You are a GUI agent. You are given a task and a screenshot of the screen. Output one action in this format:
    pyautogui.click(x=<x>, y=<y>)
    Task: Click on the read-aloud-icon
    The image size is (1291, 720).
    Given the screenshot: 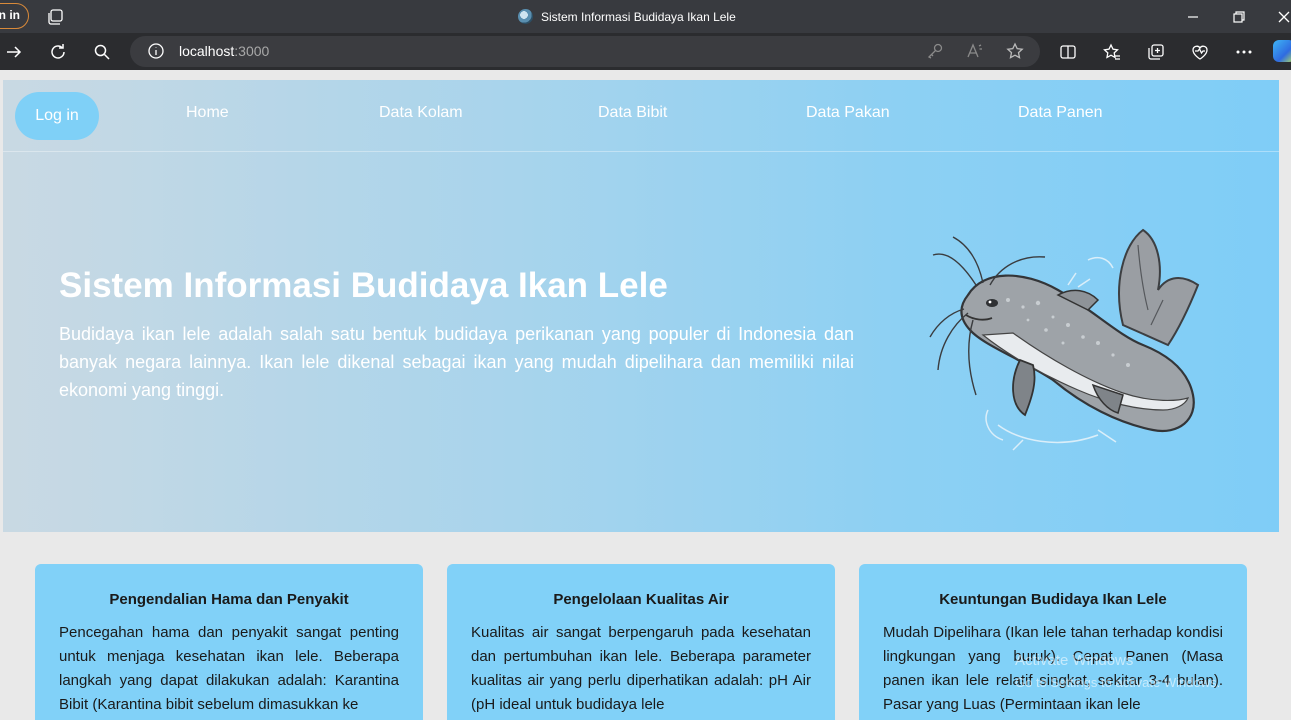 What is the action you would take?
    pyautogui.click(x=975, y=51)
    